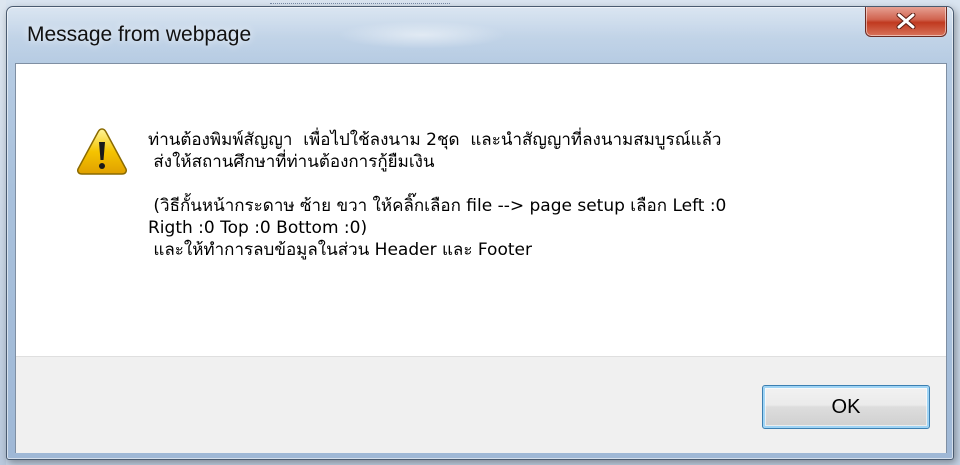  Describe the element at coordinates (422, 35) in the screenshot. I see `title-bar-glow` at that location.